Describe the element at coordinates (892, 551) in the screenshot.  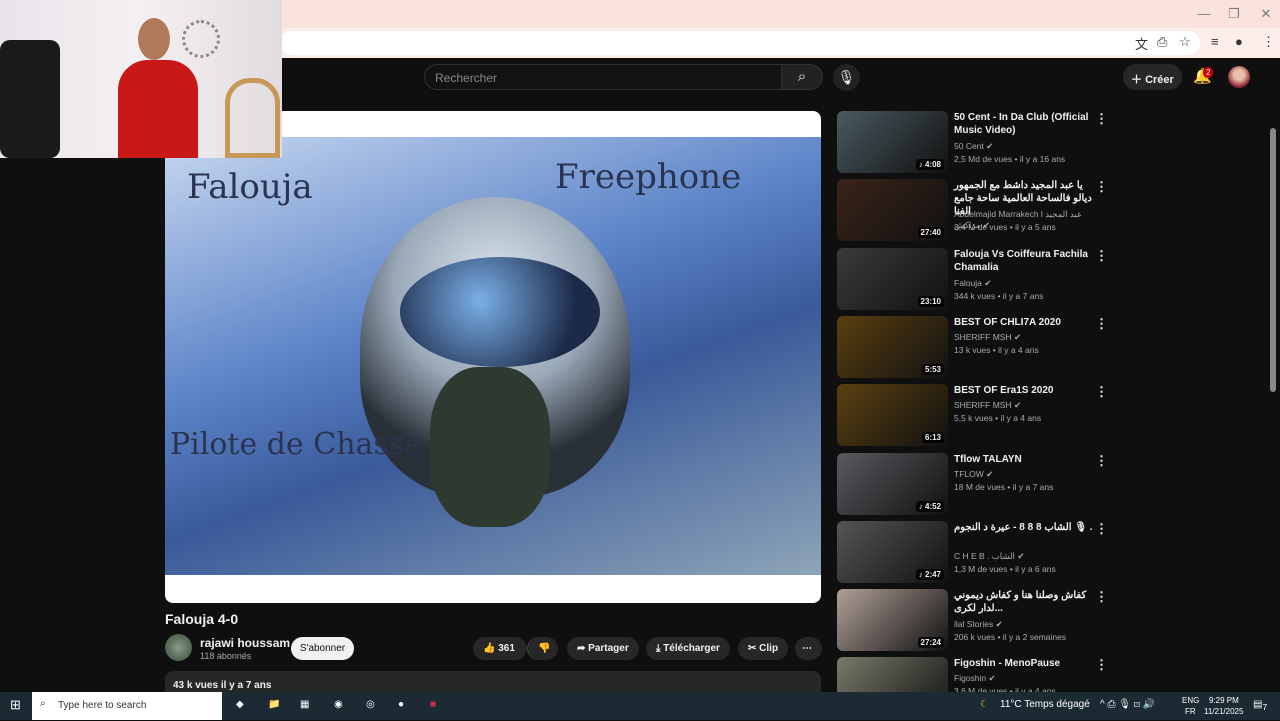
I see `recommendation-thumbnail: ♪ 2:47` at that location.